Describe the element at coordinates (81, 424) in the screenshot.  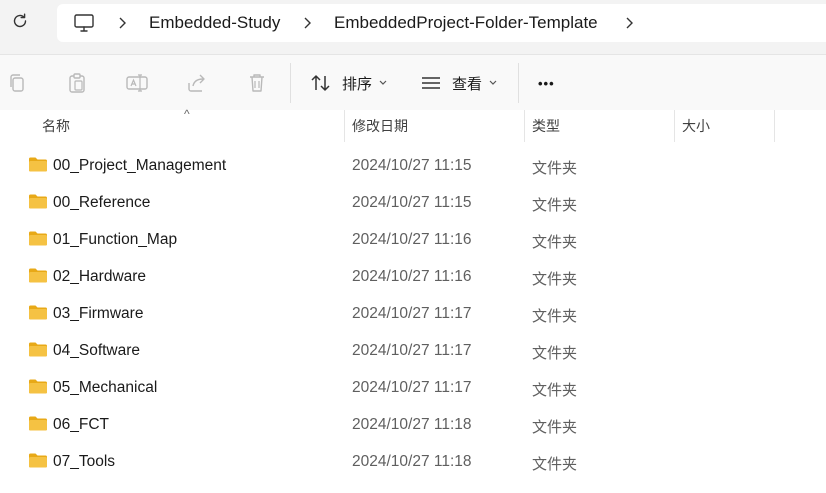
I see `file-name: 06_FCT` at that location.